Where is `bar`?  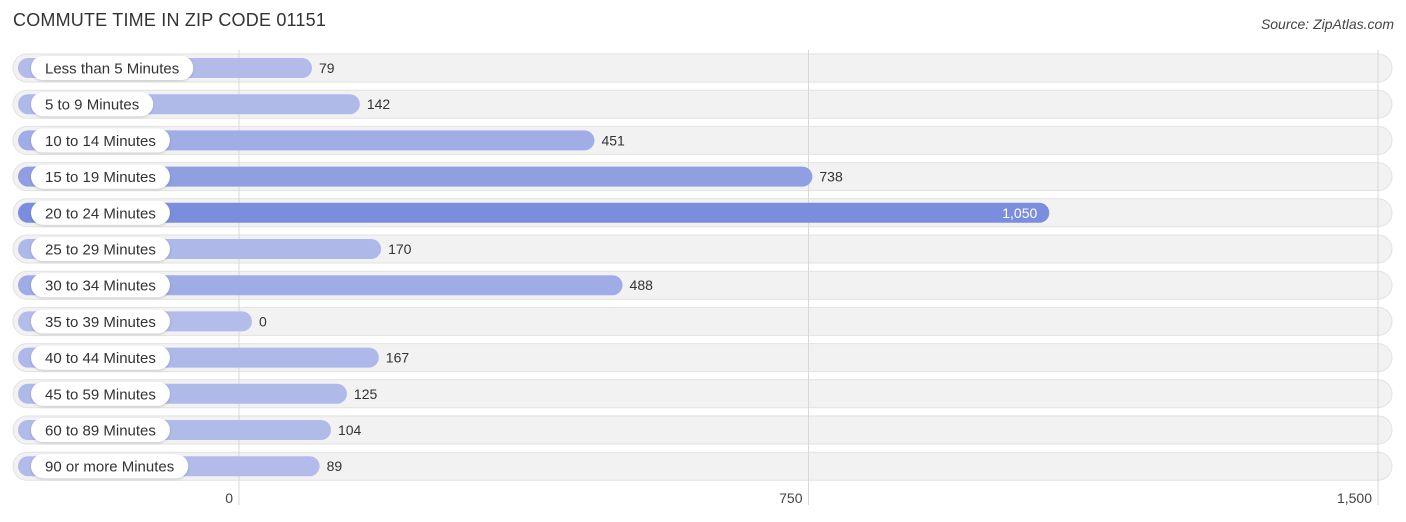 bar is located at coordinates (534, 212).